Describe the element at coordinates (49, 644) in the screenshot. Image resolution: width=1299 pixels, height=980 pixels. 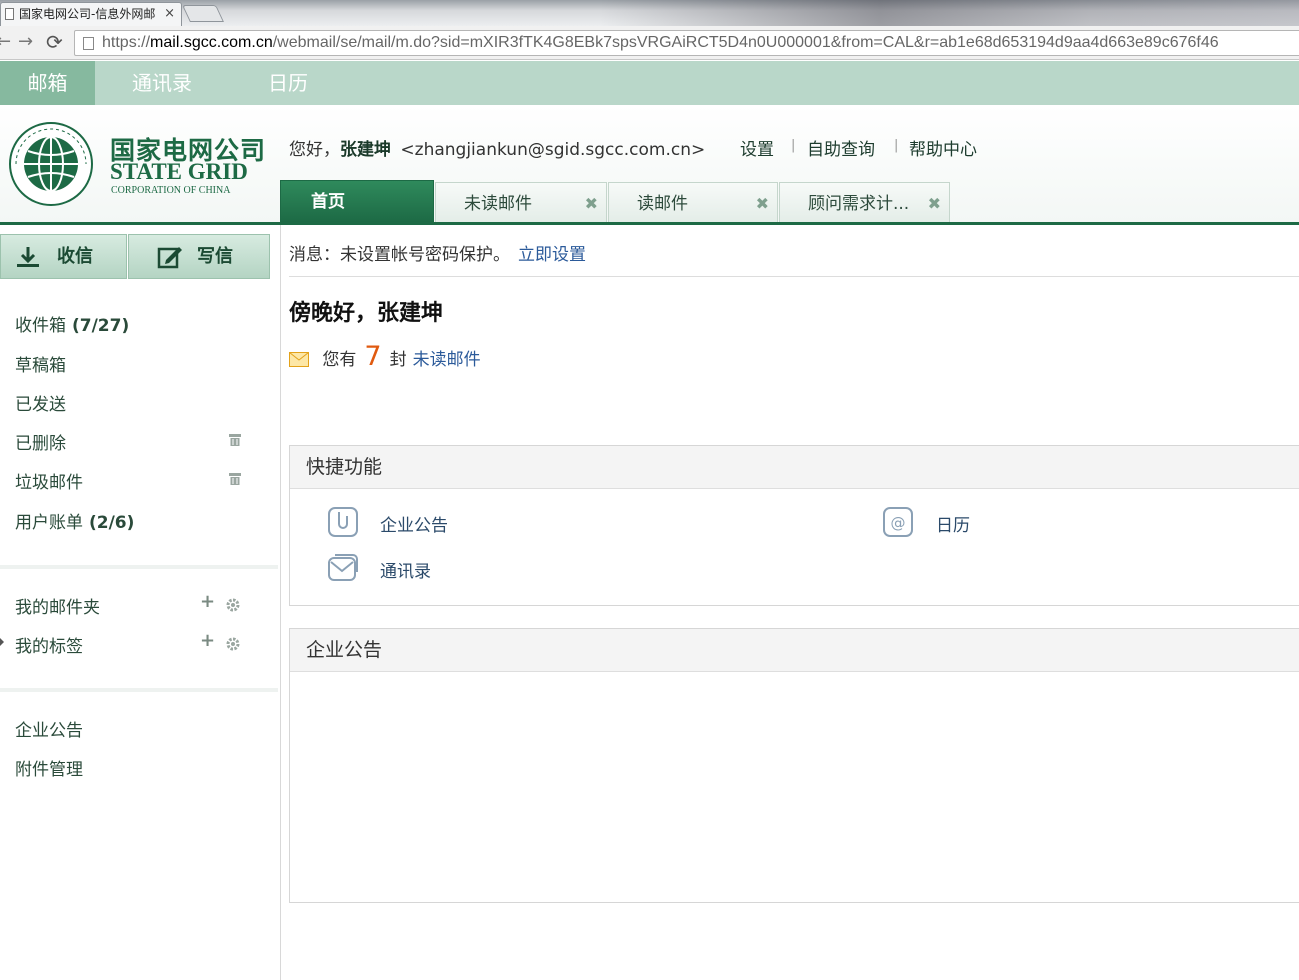
I see `my-tags: 我的标签` at that location.